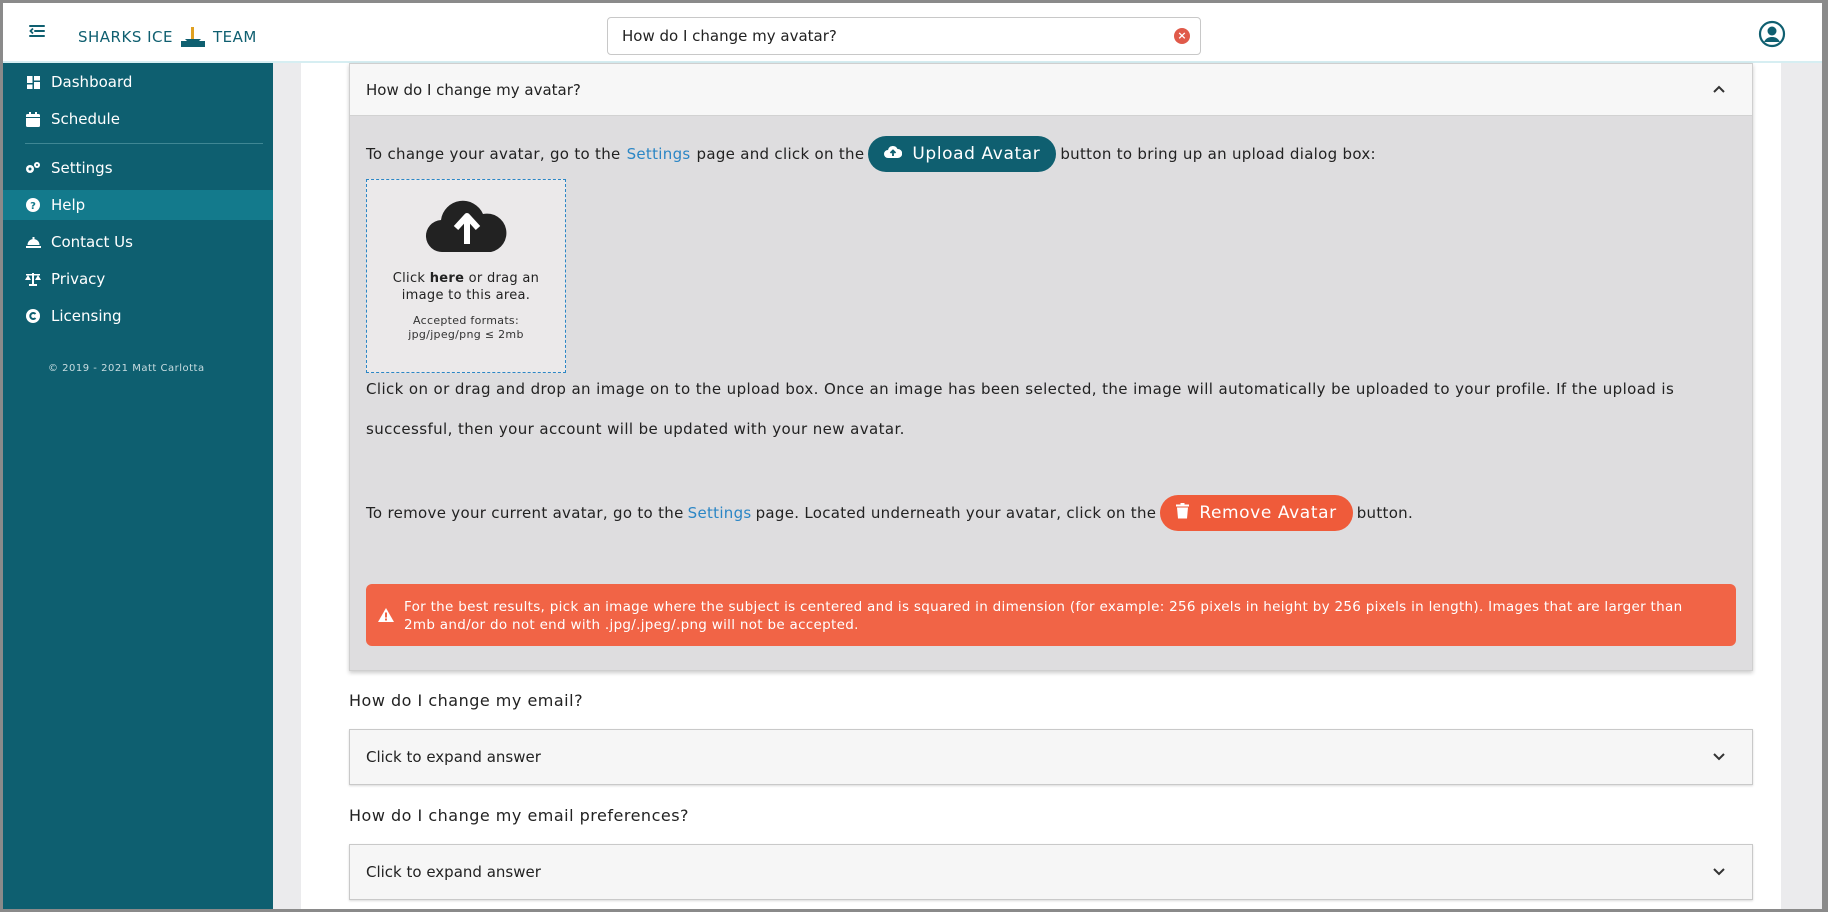 The height and width of the screenshot is (912, 1828). I want to click on scroll-gutter, so click(1801, 486).